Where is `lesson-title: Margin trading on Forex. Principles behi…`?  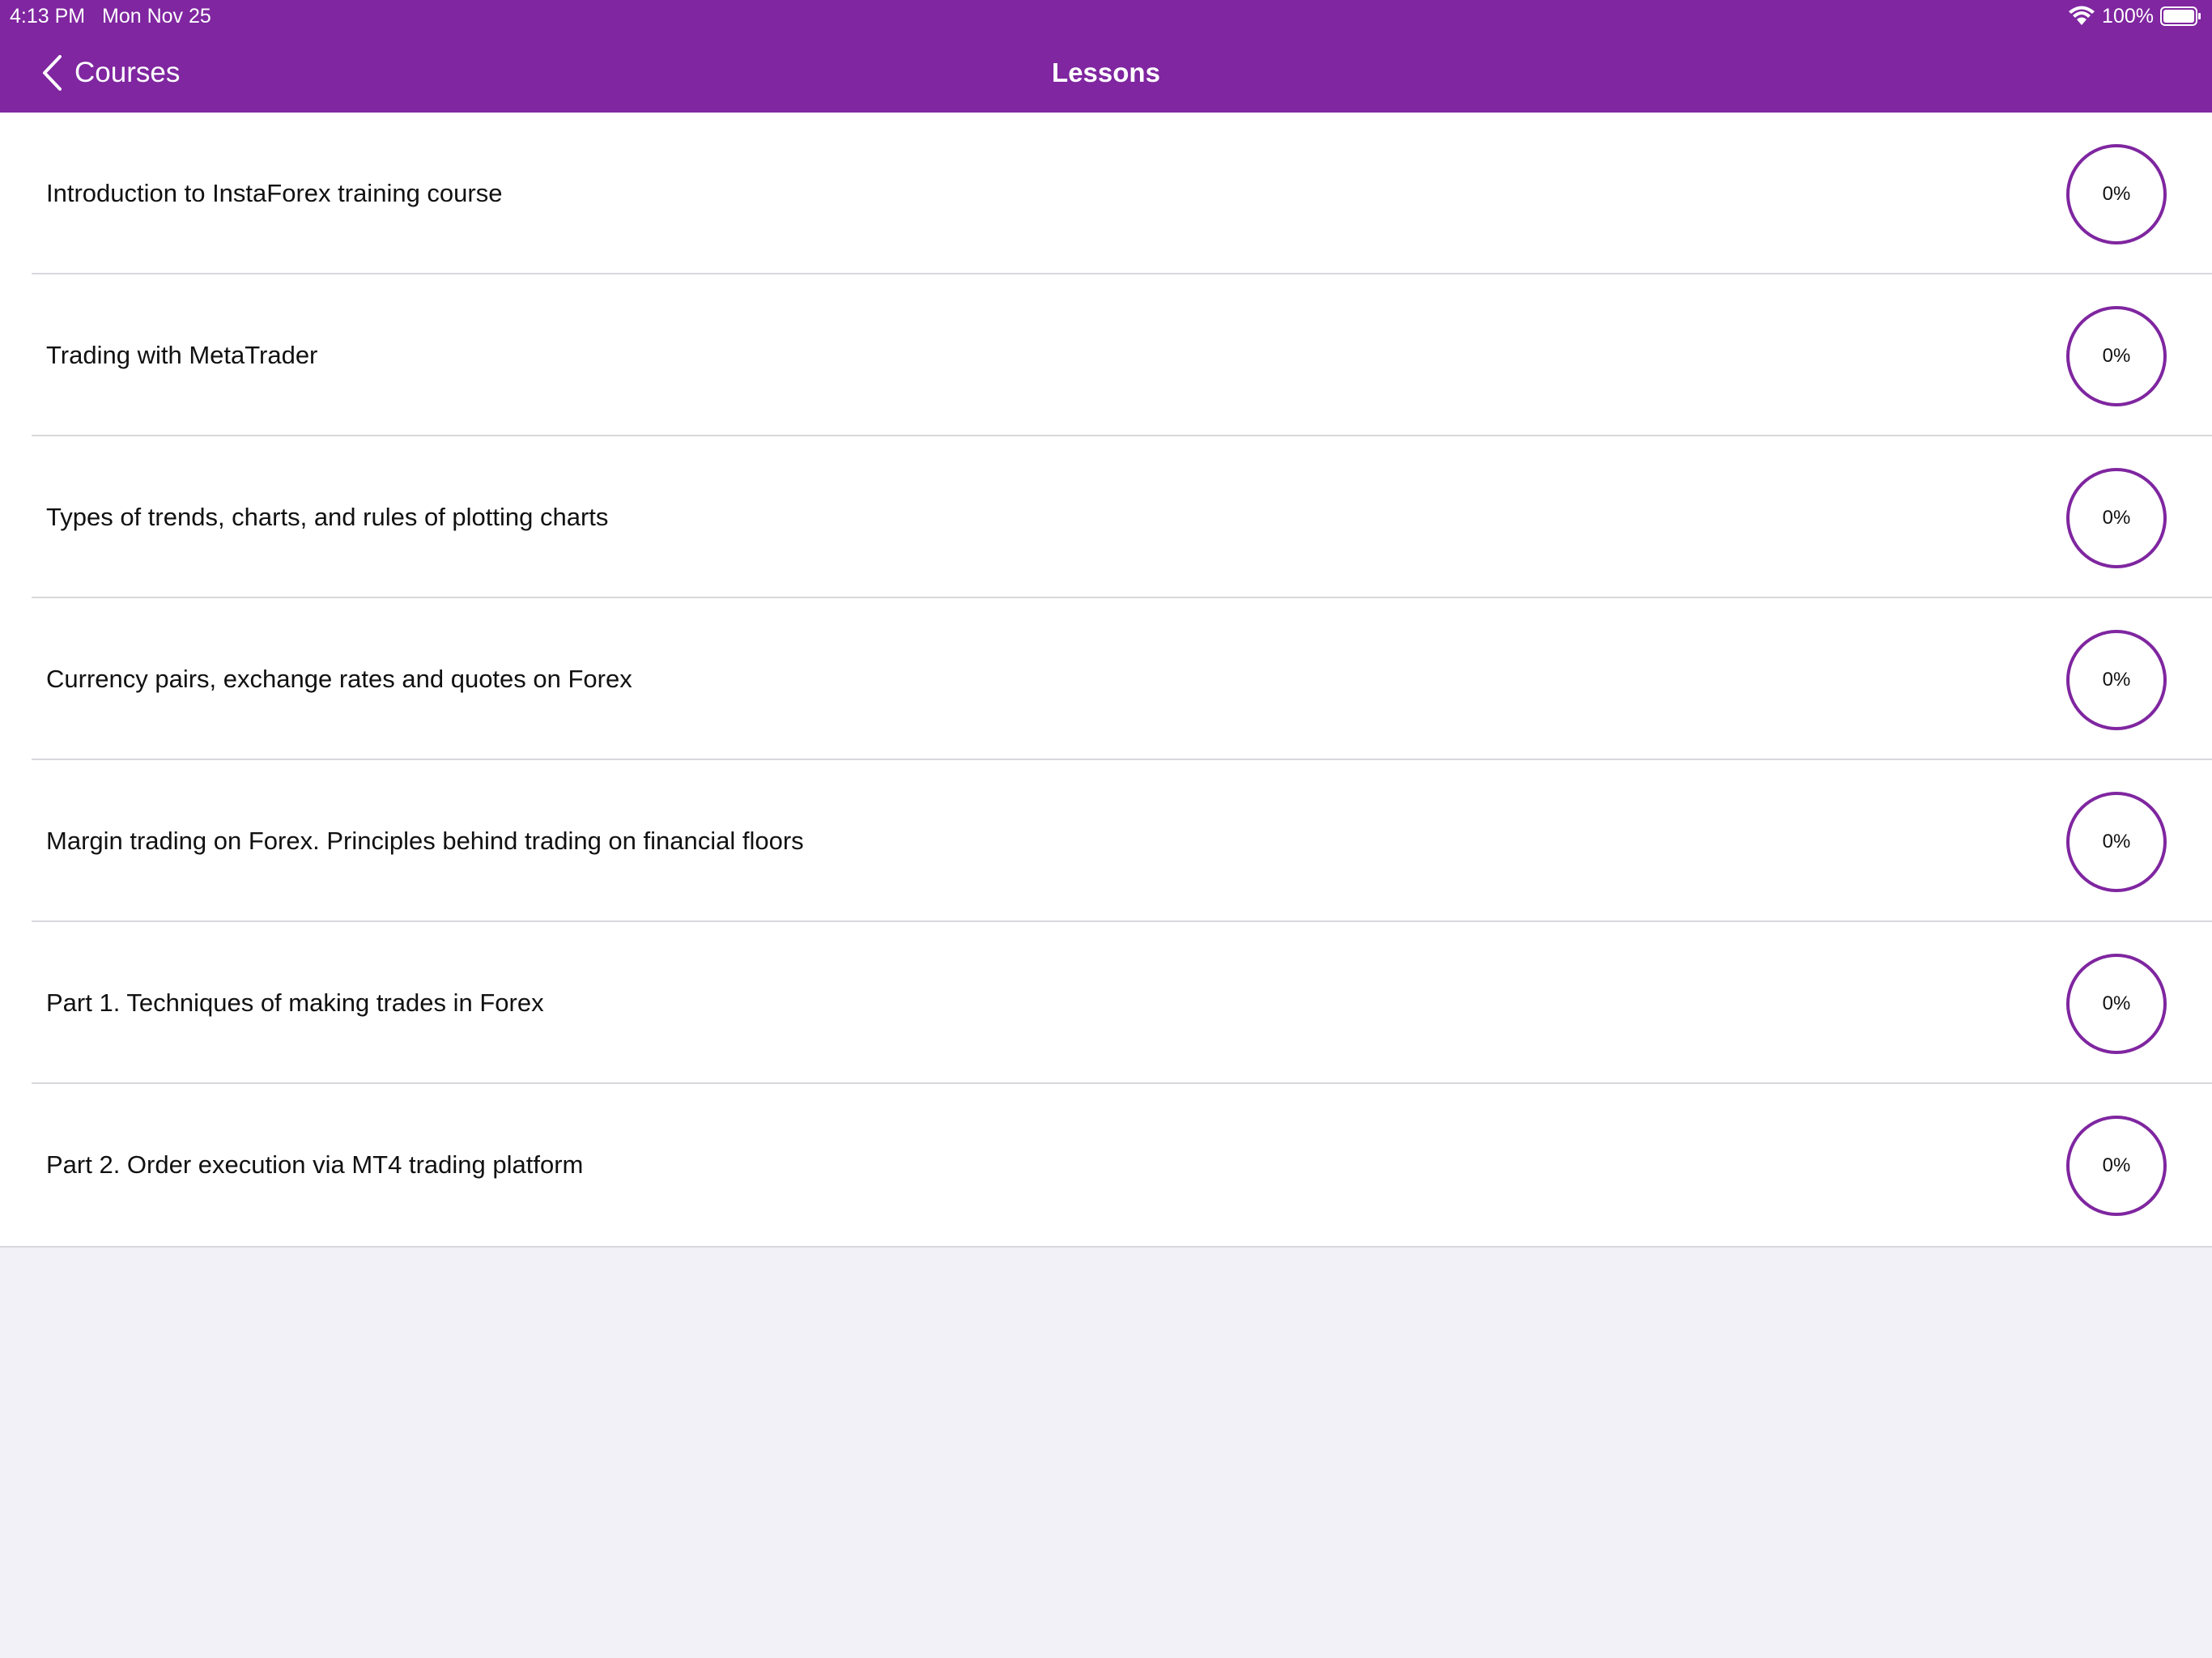 lesson-title: Margin trading on Forex. Principles behi… is located at coordinates (425, 841).